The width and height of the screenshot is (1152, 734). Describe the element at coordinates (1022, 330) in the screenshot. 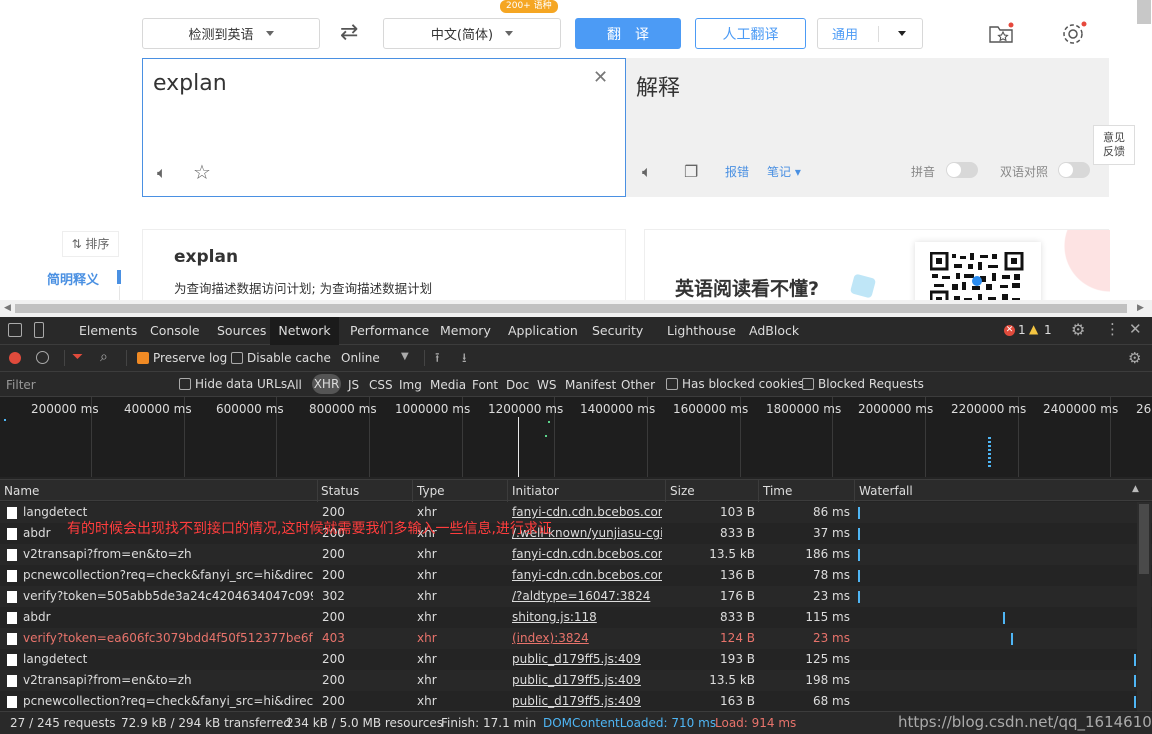

I see `error-count: 1` at that location.